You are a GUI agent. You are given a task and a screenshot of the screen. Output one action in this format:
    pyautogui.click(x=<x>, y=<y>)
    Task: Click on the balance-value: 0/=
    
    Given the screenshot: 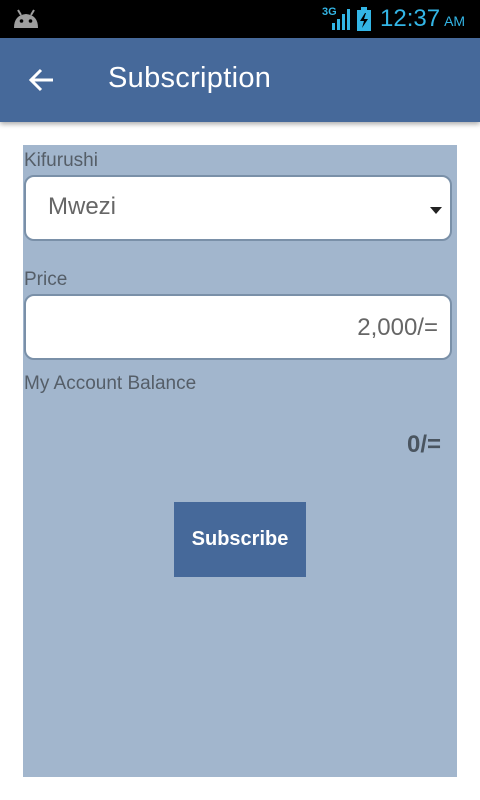 What is the action you would take?
    pyautogui.click(x=423, y=444)
    